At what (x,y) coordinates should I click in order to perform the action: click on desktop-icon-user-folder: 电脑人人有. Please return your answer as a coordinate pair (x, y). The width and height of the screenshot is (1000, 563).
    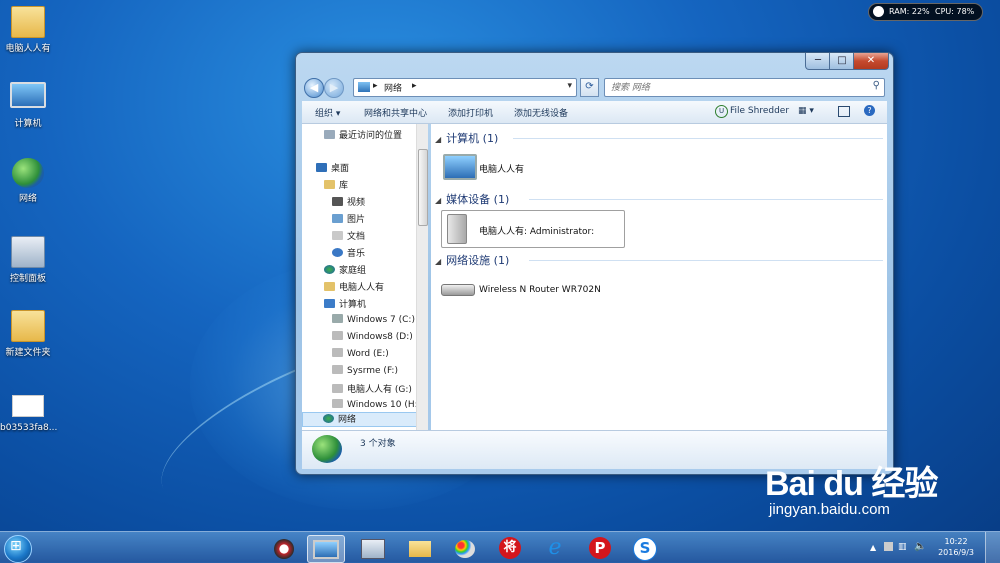
    Looking at the image, I should click on (28, 30).